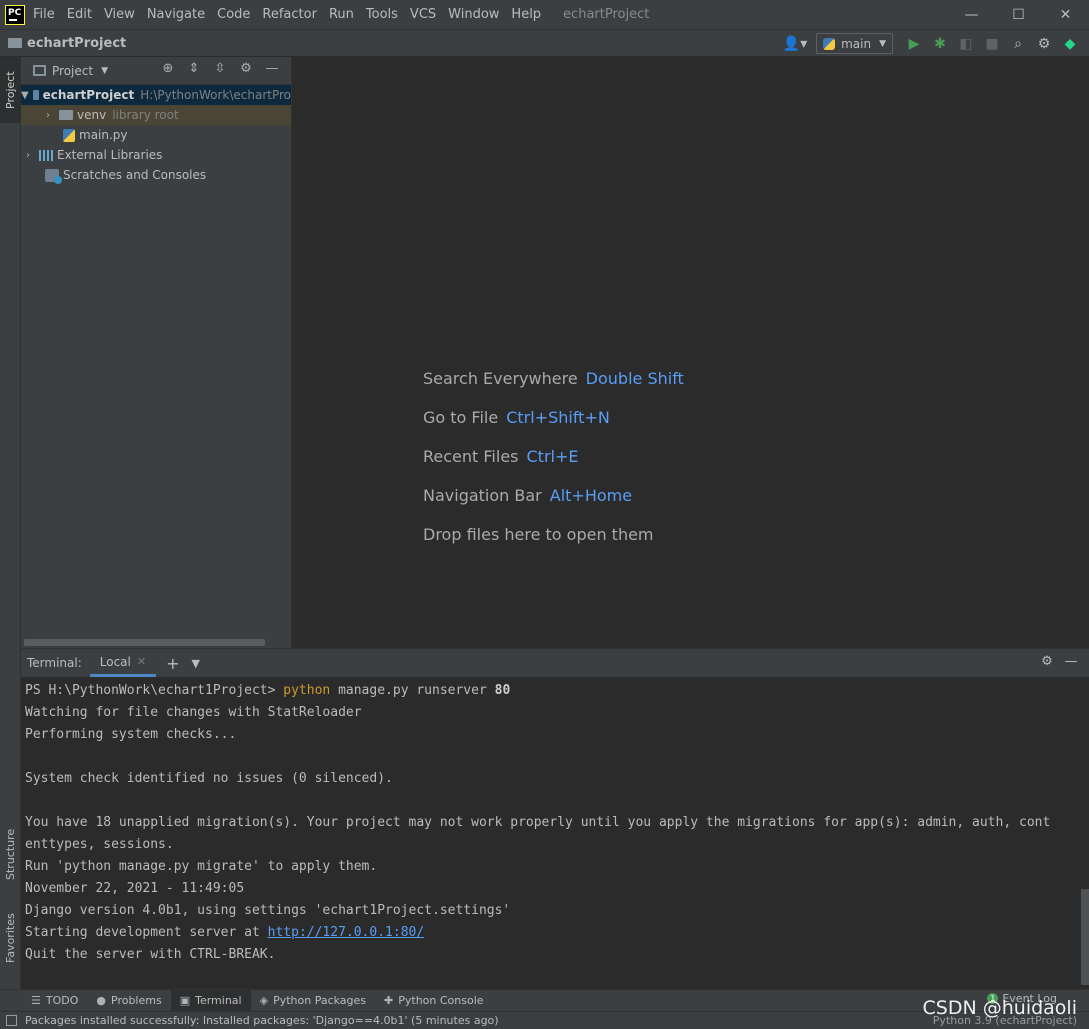  I want to click on library-icon, so click(46, 155).